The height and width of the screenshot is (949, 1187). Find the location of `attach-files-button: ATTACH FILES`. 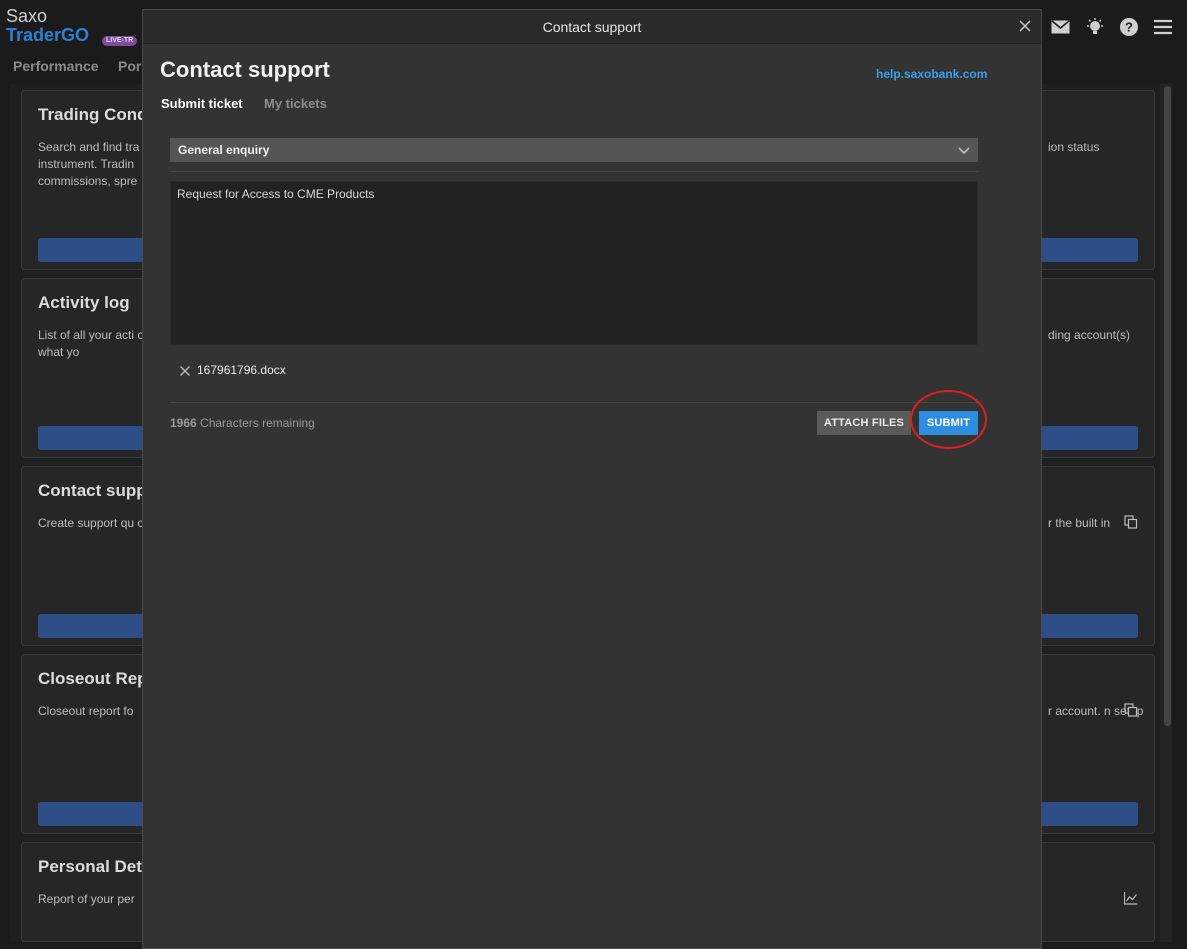

attach-files-button: ATTACH FILES is located at coordinates (864, 423).